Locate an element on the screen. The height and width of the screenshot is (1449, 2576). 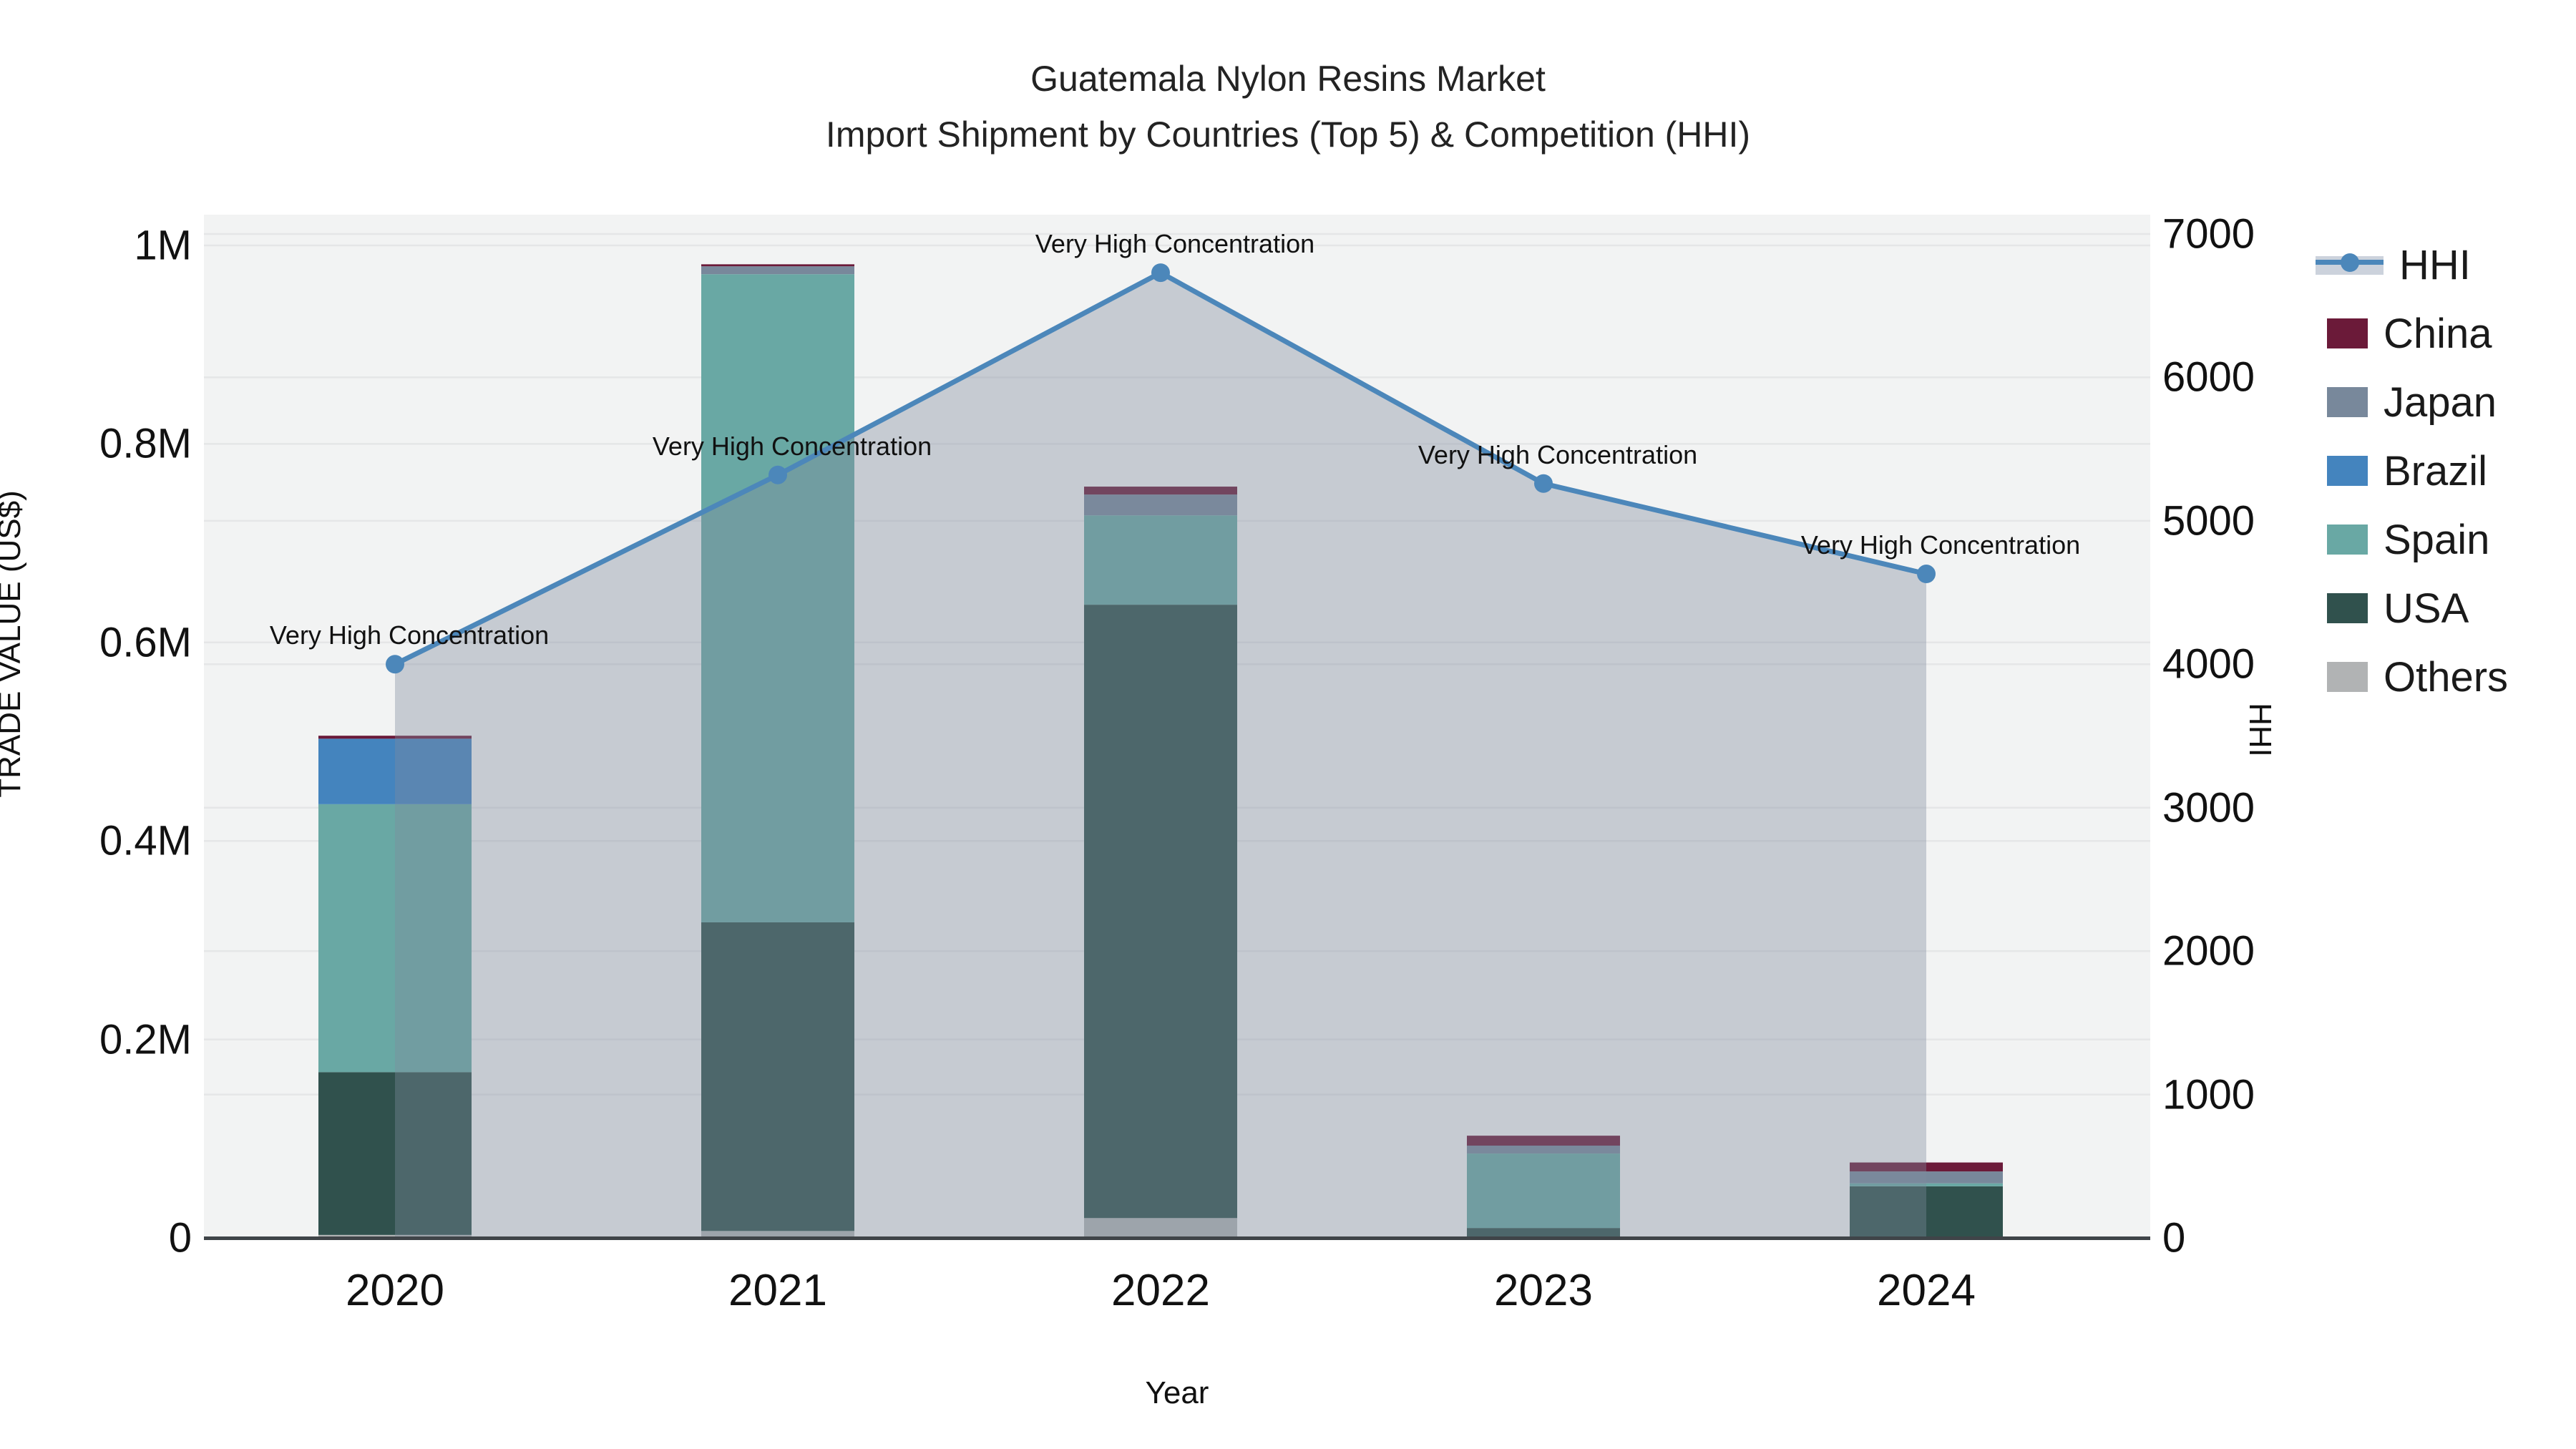
china-swatch-icon is located at coordinates (2347, 333).